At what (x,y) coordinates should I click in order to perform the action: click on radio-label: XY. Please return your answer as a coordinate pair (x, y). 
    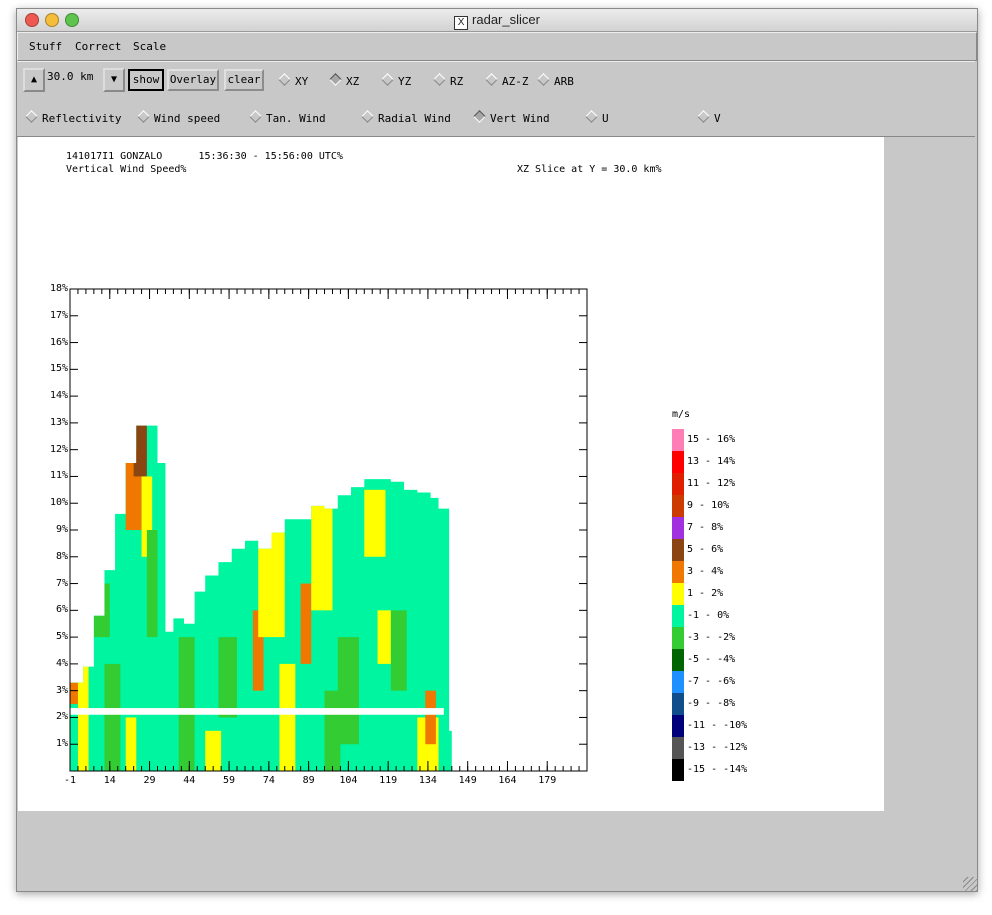
    Looking at the image, I should click on (302, 81).